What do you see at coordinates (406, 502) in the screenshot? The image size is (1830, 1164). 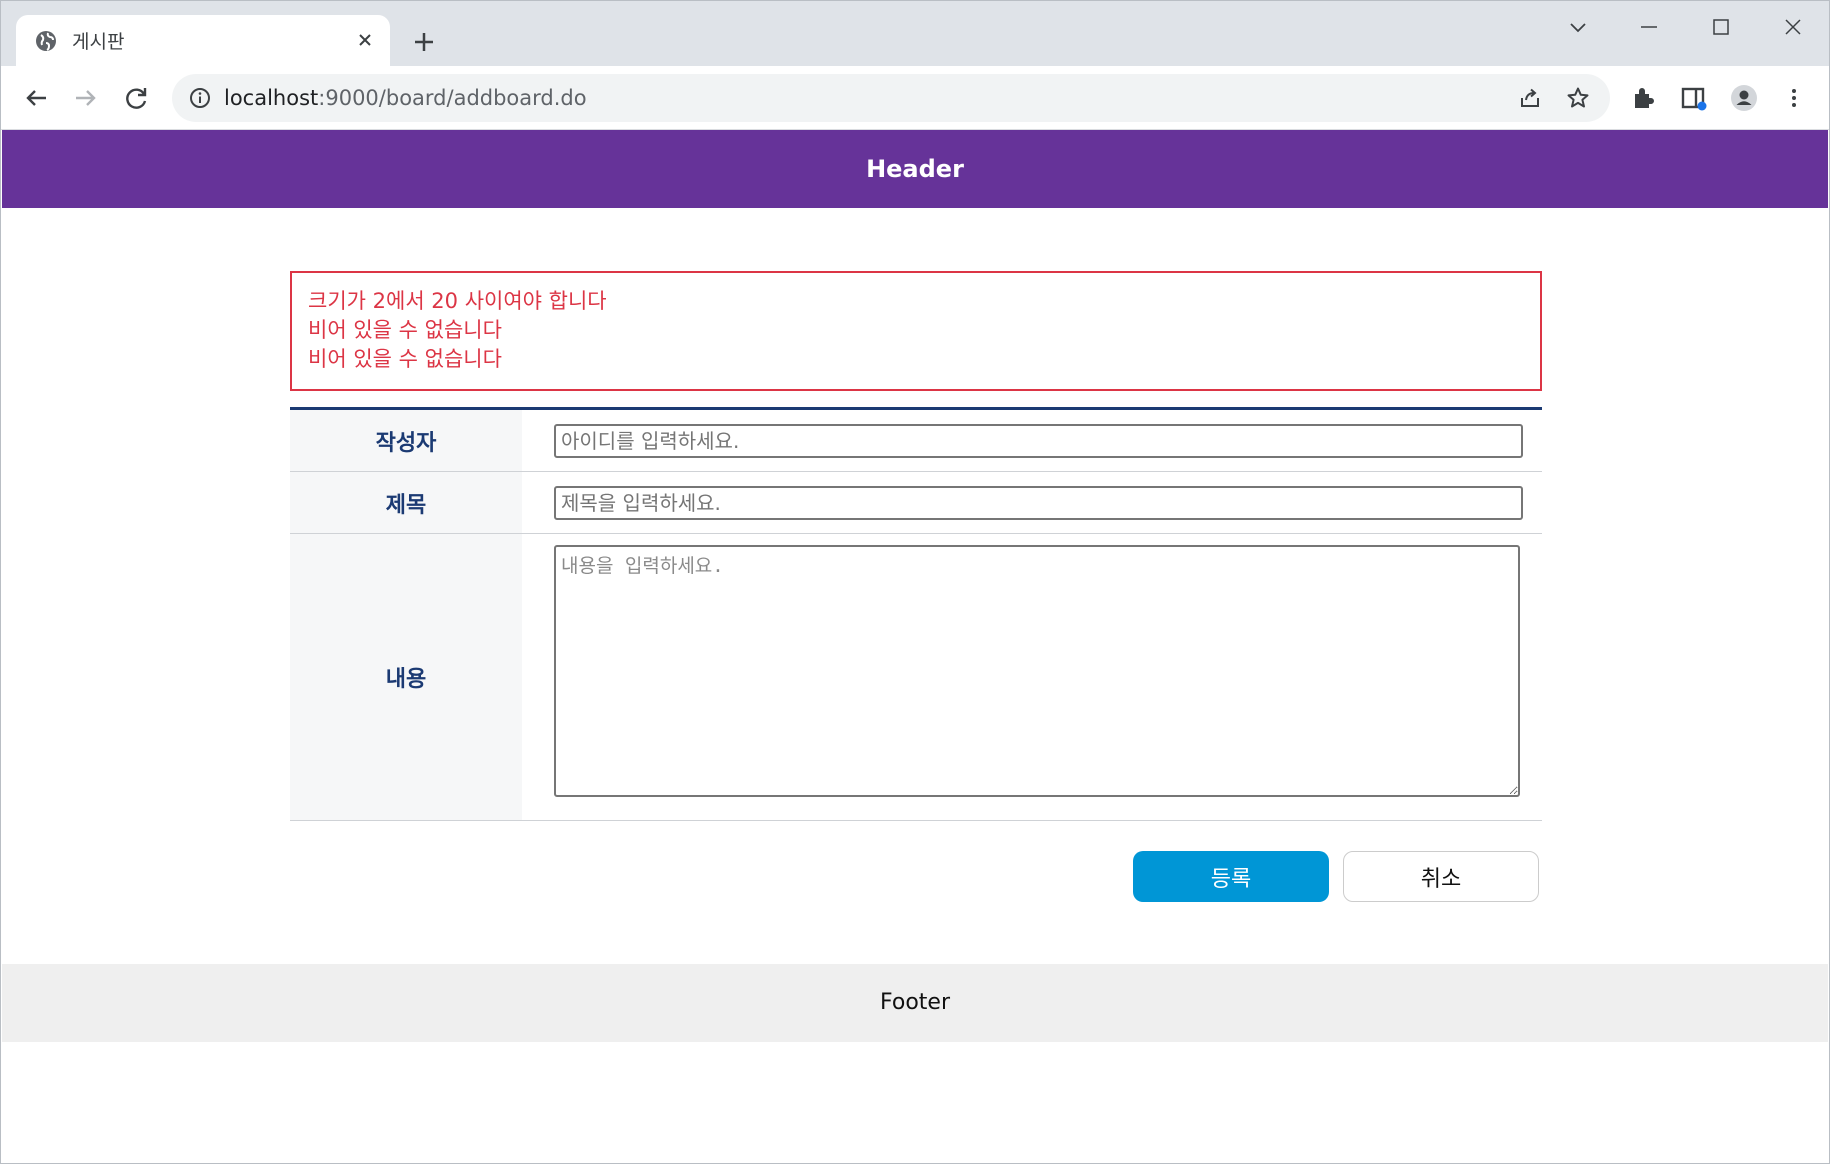 I see `title-label: 제목` at bounding box center [406, 502].